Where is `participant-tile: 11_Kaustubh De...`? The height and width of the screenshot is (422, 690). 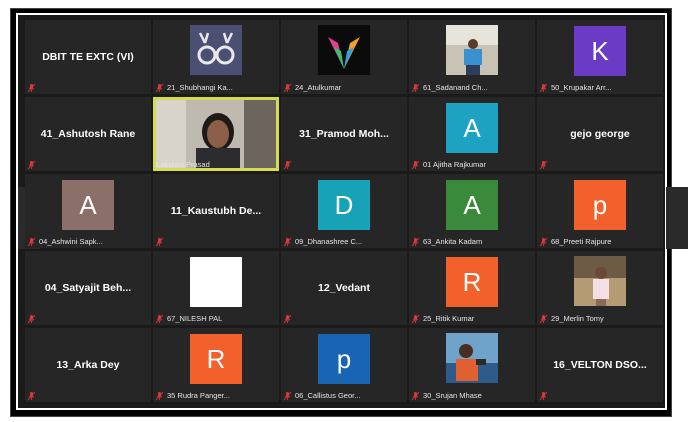
participant-tile: 11_Kaustubh De... is located at coordinates (216, 211).